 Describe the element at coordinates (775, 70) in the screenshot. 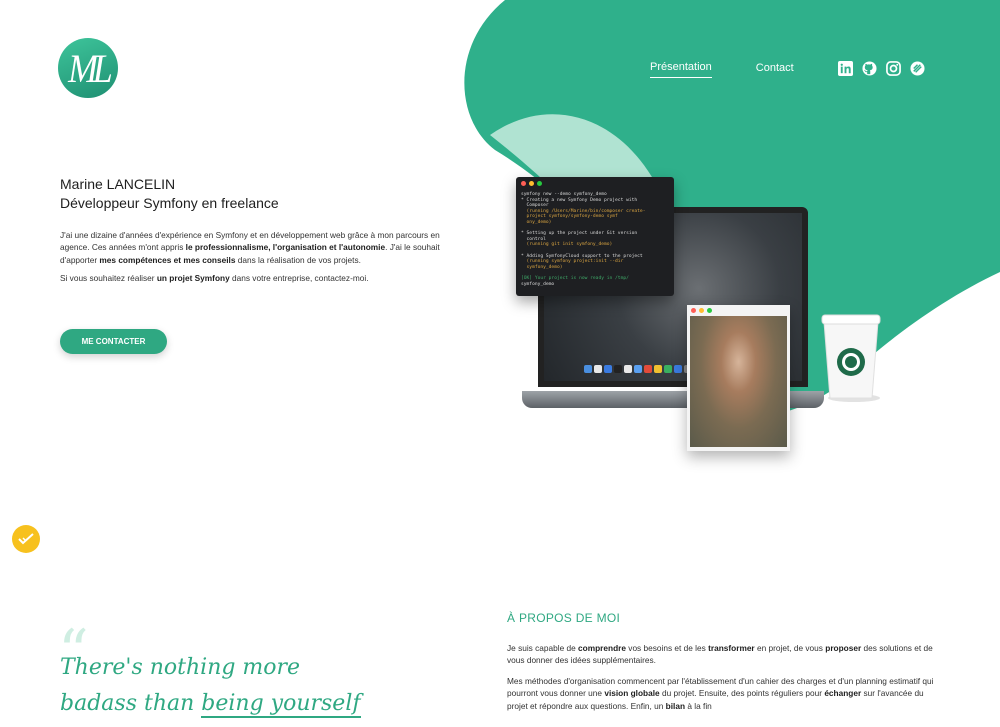

I see `nav-link-contact: Contact` at that location.